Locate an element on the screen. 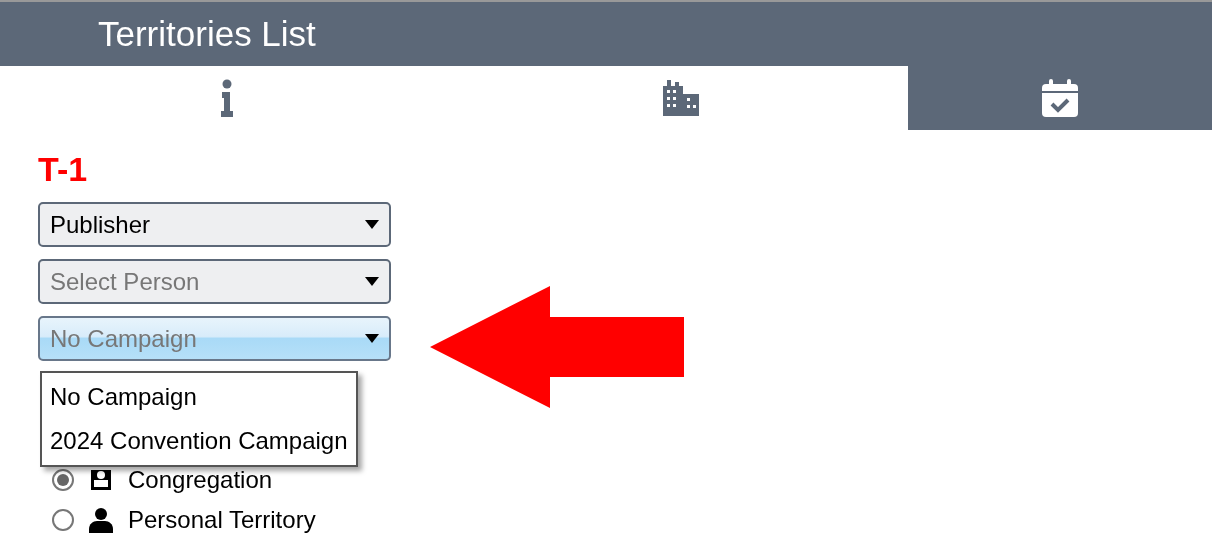 Image resolution: width=1212 pixels, height=552 pixels. tab is located at coordinates (1060, 98).